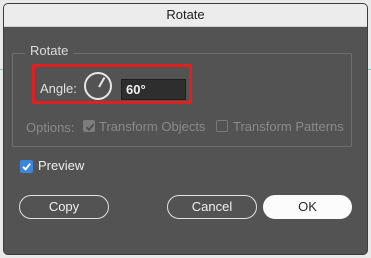 This screenshot has height=258, width=371. What do you see at coordinates (64, 207) in the screenshot?
I see `copy-button: Copy` at bounding box center [64, 207].